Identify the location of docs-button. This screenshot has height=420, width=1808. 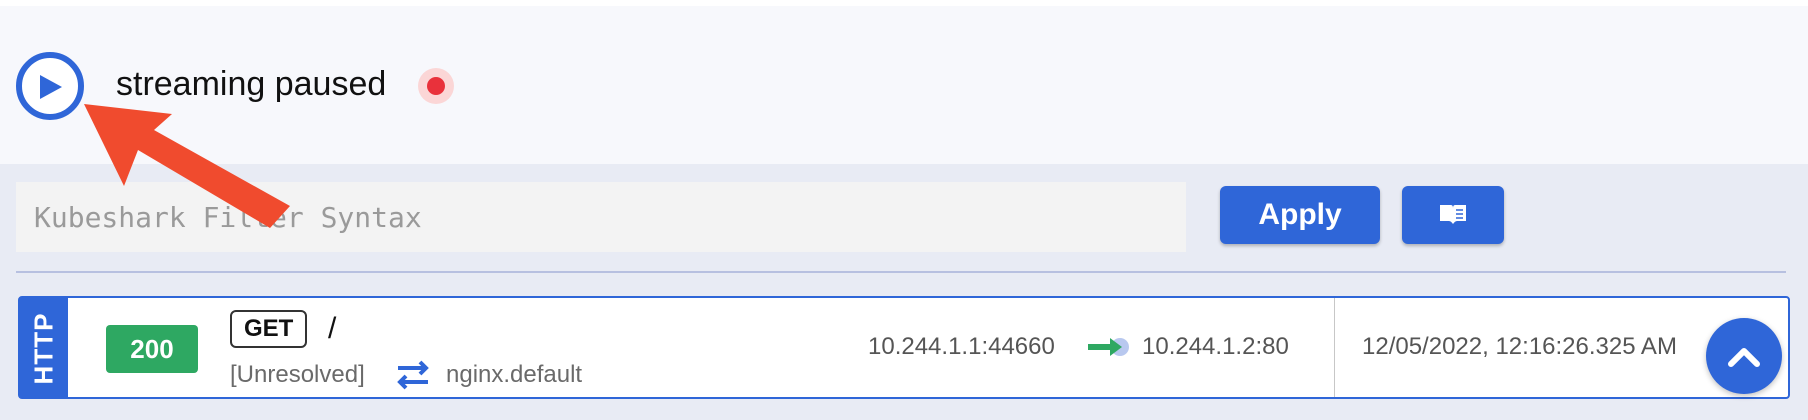
(1453, 215).